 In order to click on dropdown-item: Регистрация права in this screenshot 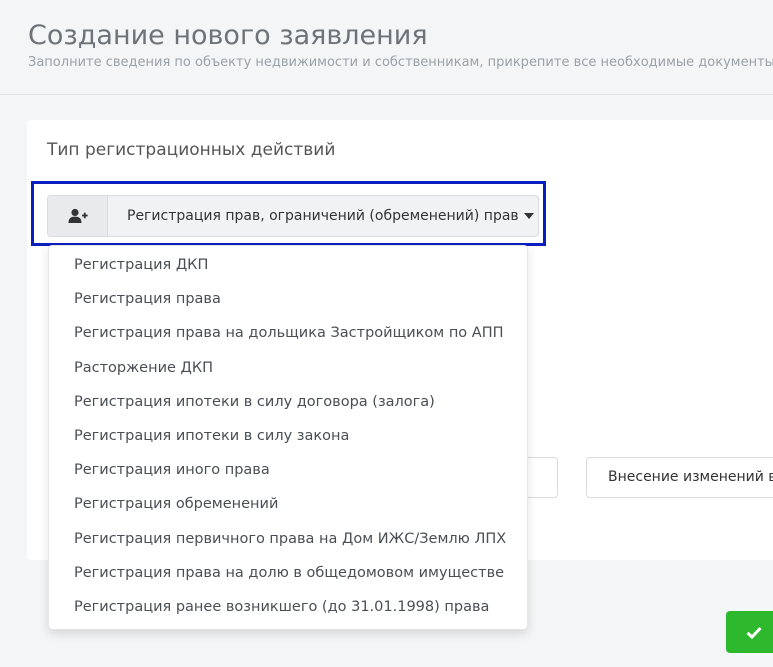, I will do `click(288, 299)`.